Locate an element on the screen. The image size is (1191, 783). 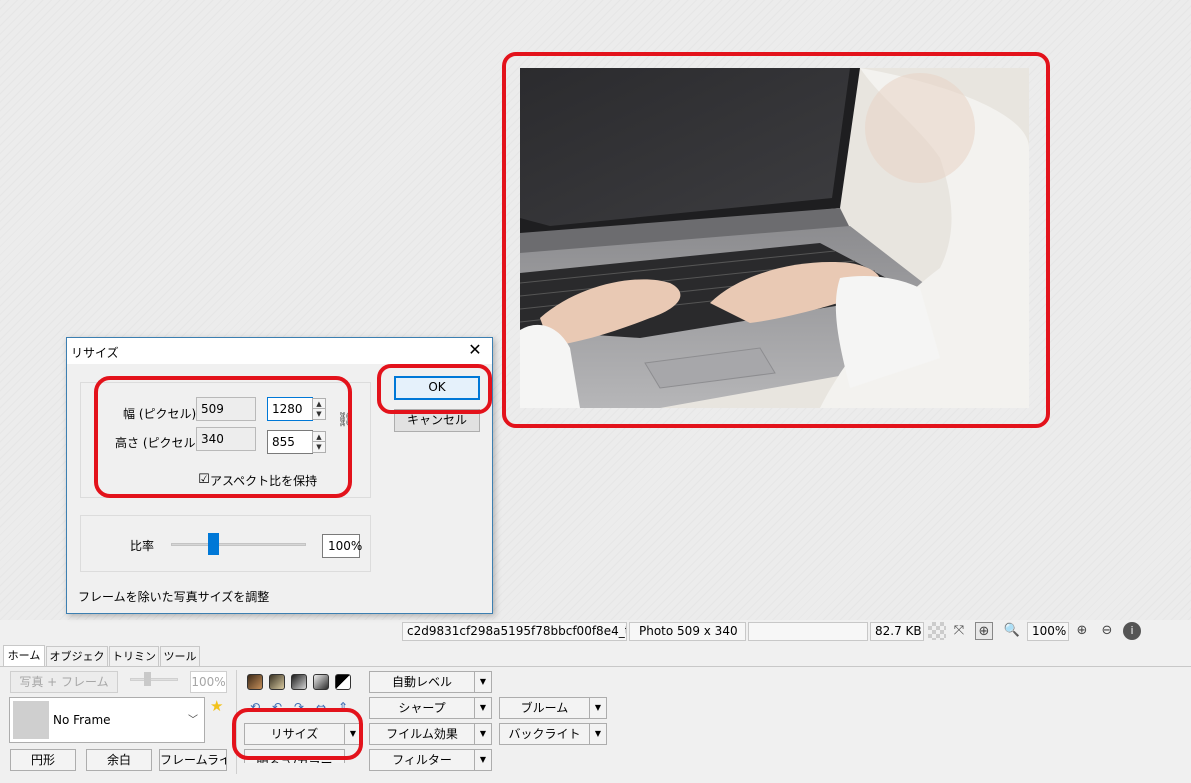
frameline-button: フレームライン is located at coordinates (193, 760).